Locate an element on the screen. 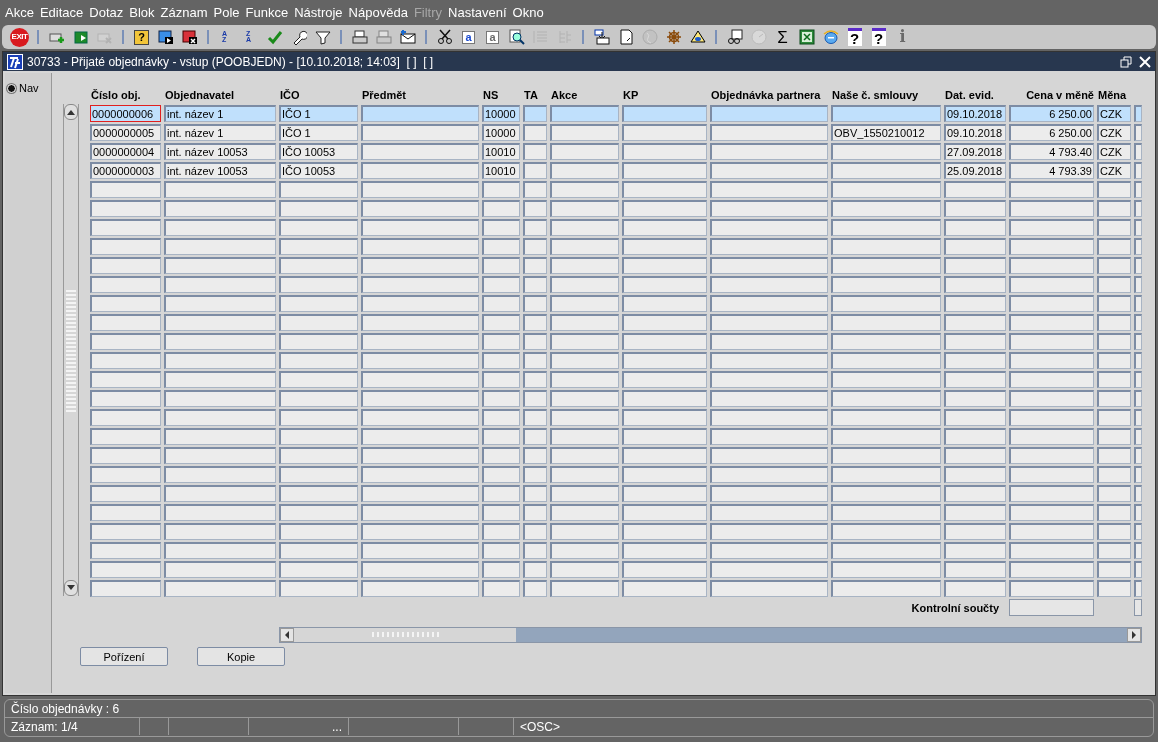  menu-item: Akce is located at coordinates (19, 12).